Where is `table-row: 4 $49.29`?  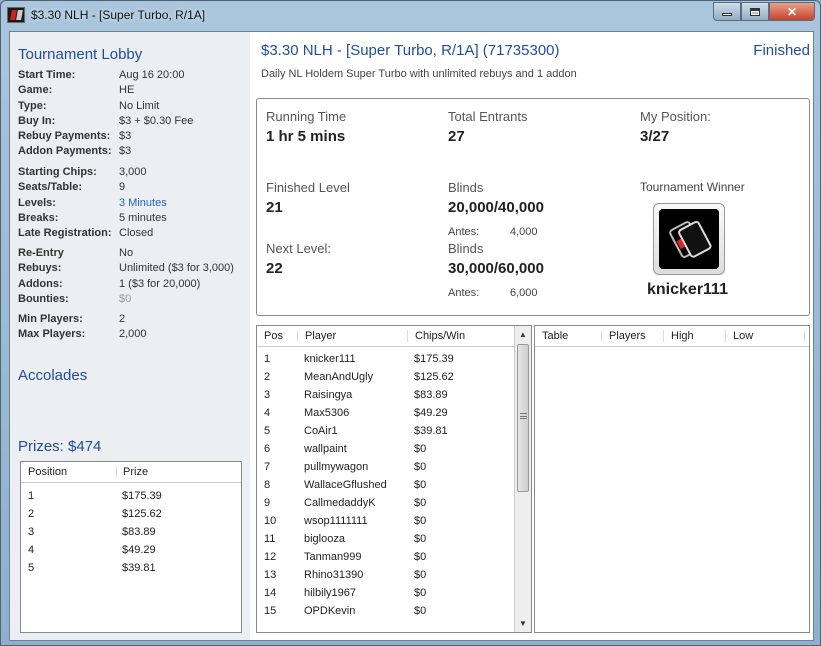 table-row: 4 $49.29 is located at coordinates (131, 550).